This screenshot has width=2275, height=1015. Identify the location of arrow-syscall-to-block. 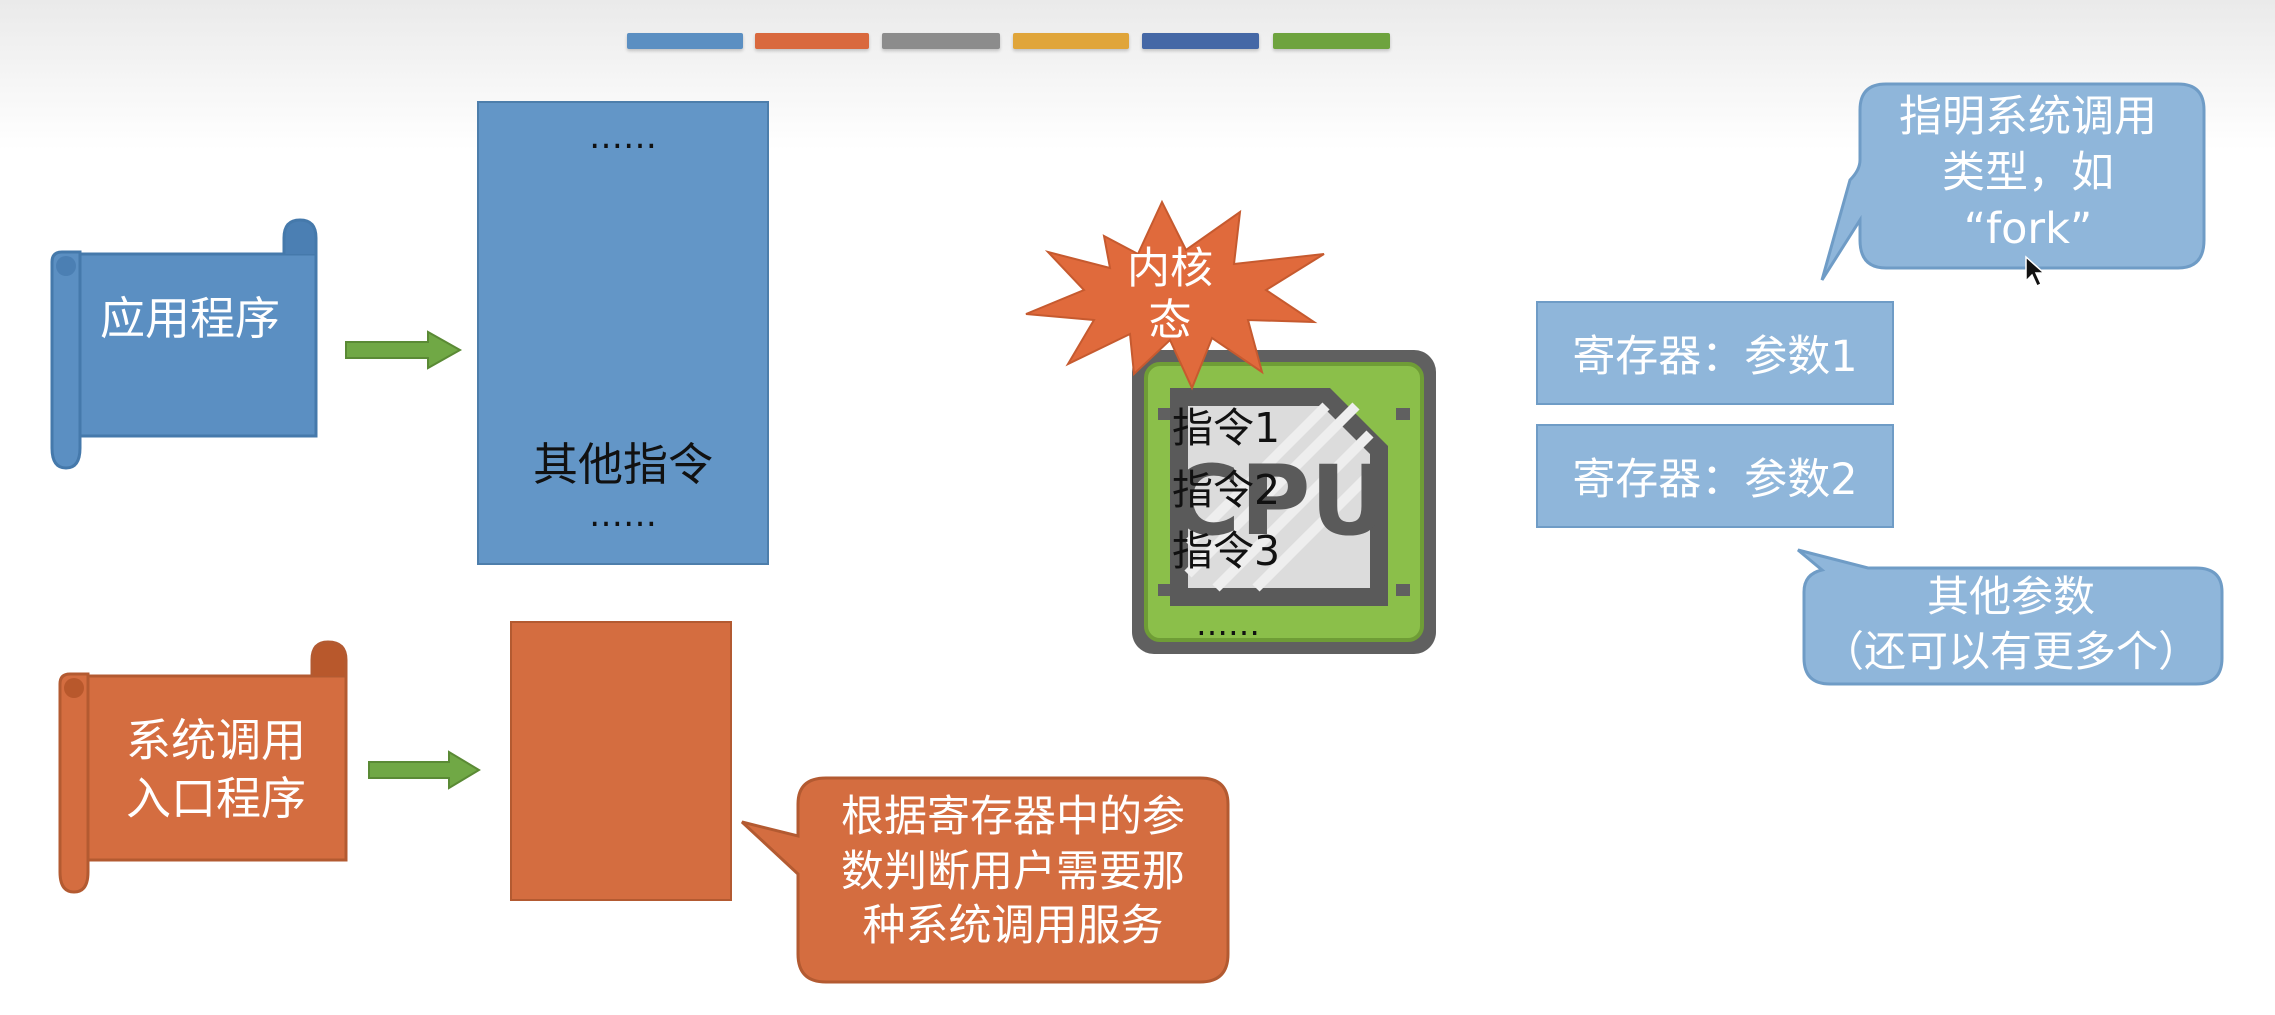
(424, 770).